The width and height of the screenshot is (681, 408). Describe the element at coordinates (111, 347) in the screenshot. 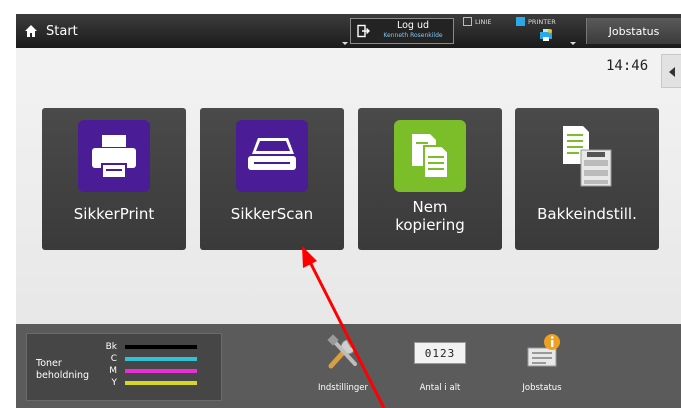

I see `toner-color-name: Bk` at that location.